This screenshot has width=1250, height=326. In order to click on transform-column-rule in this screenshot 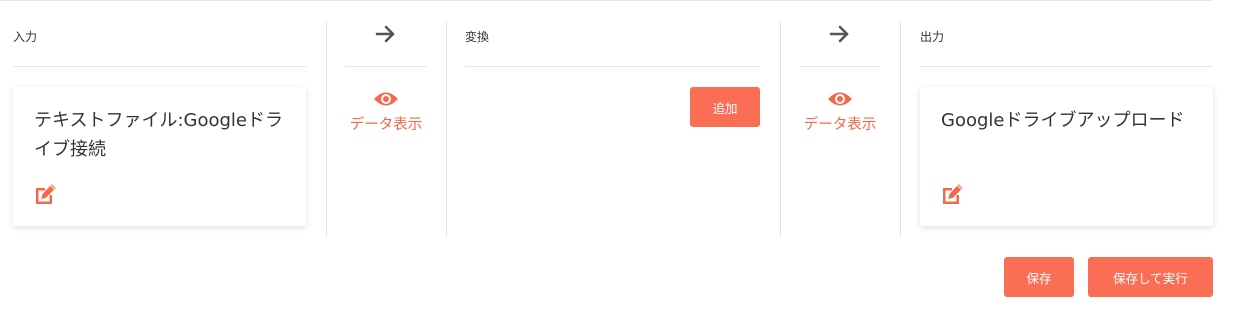, I will do `click(612, 66)`.